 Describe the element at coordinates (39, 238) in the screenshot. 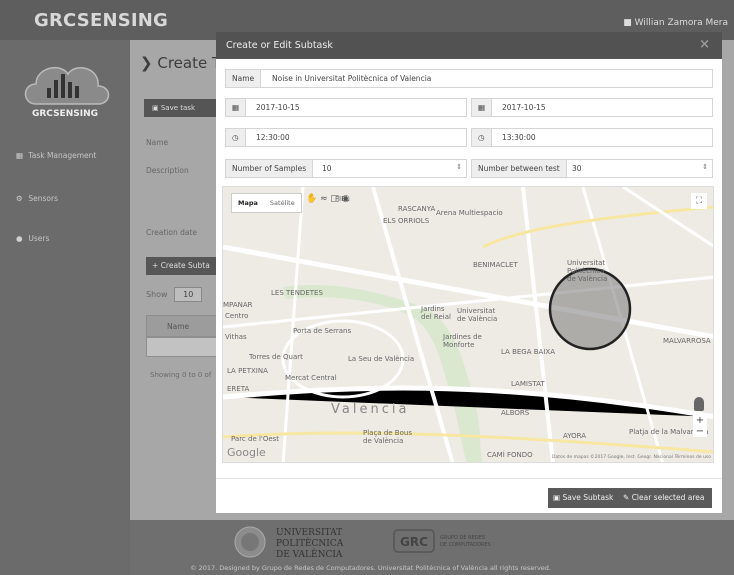

I see `sidebar-item-label: Users` at that location.